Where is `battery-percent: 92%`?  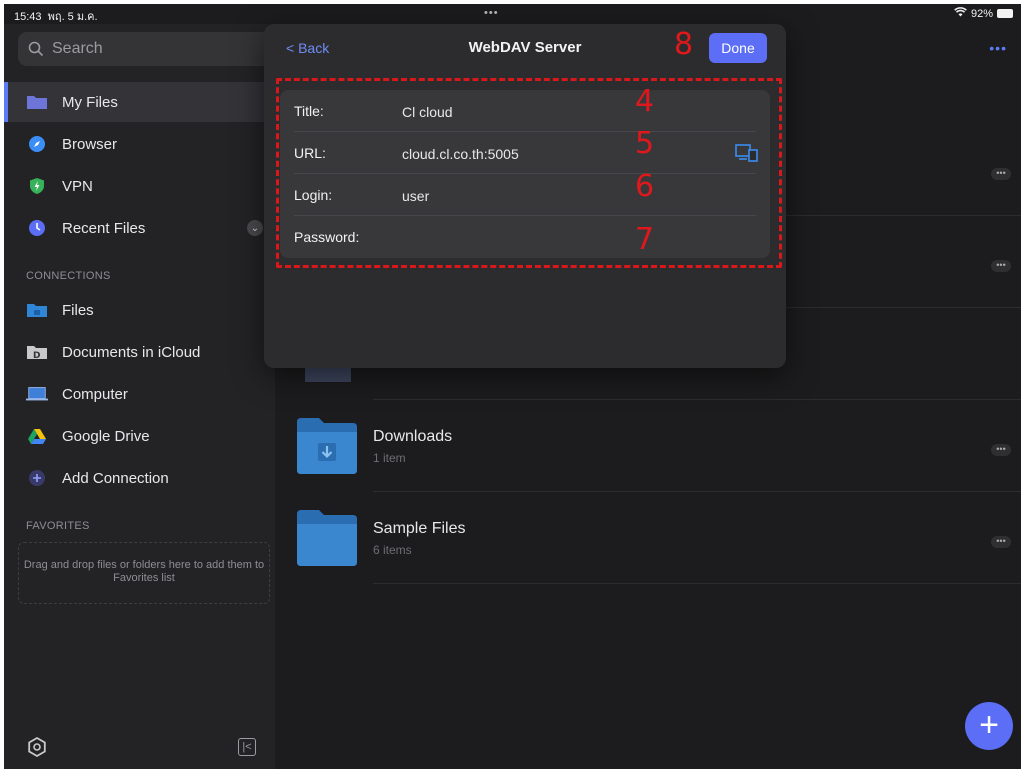 battery-percent: 92% is located at coordinates (981, 13).